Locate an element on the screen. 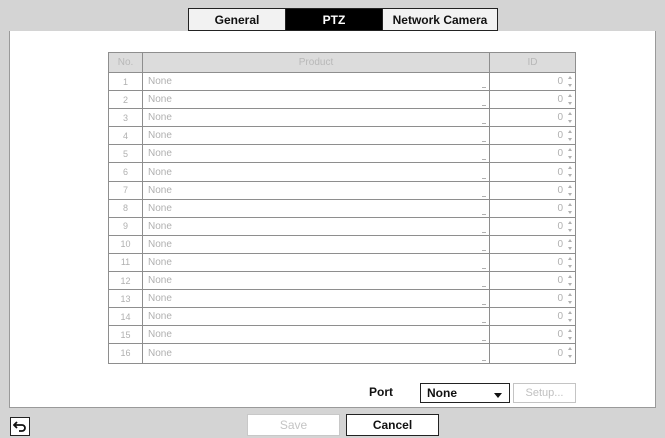  table-row: 1 None 0 is located at coordinates (342, 82).